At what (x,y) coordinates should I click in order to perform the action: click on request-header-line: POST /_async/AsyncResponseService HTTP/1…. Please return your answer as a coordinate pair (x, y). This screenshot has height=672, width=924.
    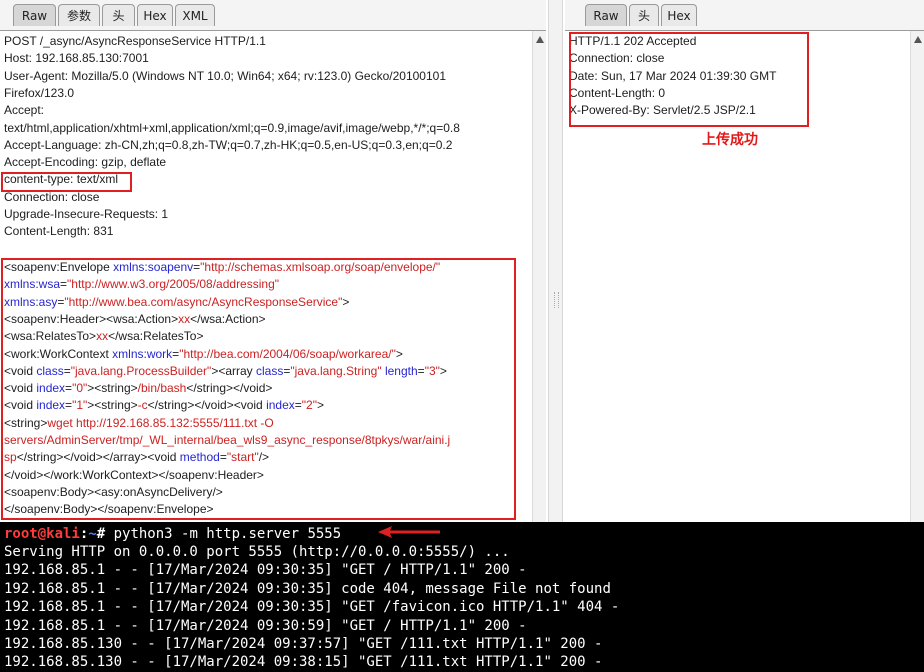
    Looking at the image, I should click on (135, 41).